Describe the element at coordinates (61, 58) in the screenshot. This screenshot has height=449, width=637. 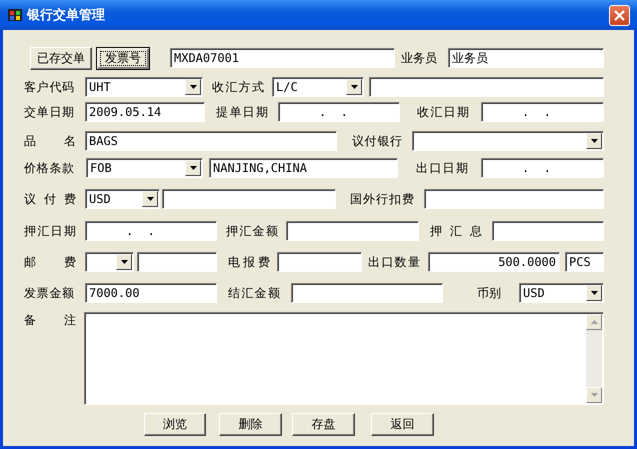
I see `form-button: 已存交单` at that location.